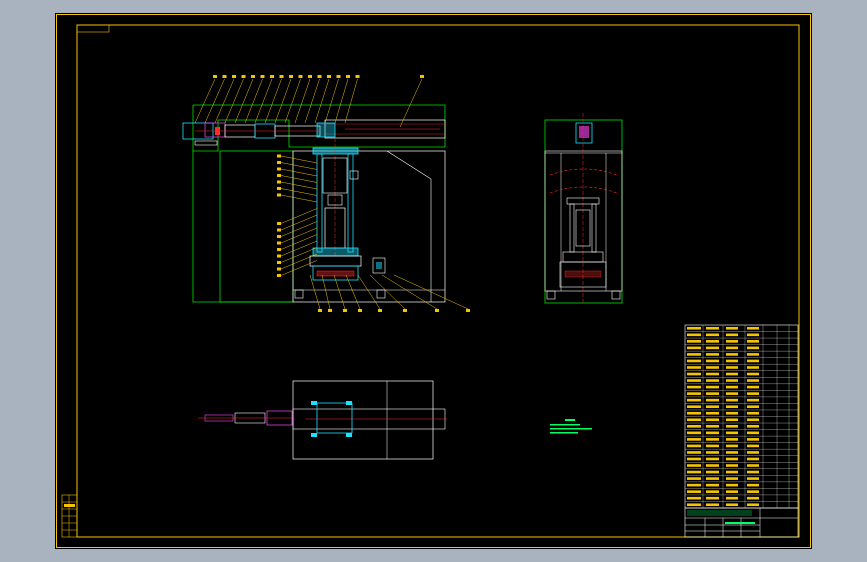  What do you see at coordinates (69, 516) in the screenshot?
I see `revision-stamp` at bounding box center [69, 516].